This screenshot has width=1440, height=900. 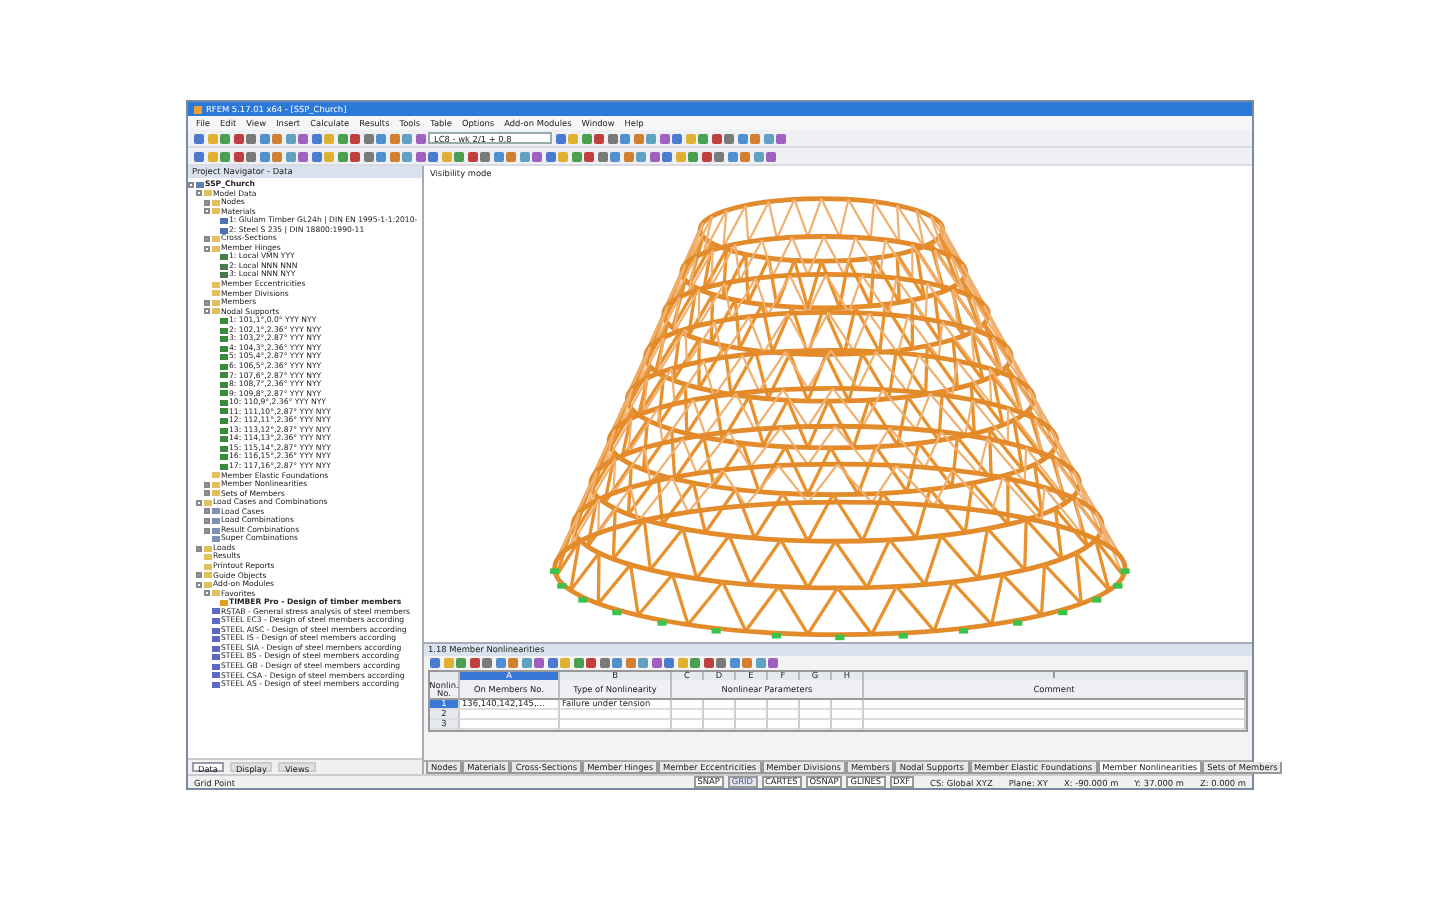 What do you see at coordinates (223, 602) in the screenshot?
I see `favorite-icon` at bounding box center [223, 602].